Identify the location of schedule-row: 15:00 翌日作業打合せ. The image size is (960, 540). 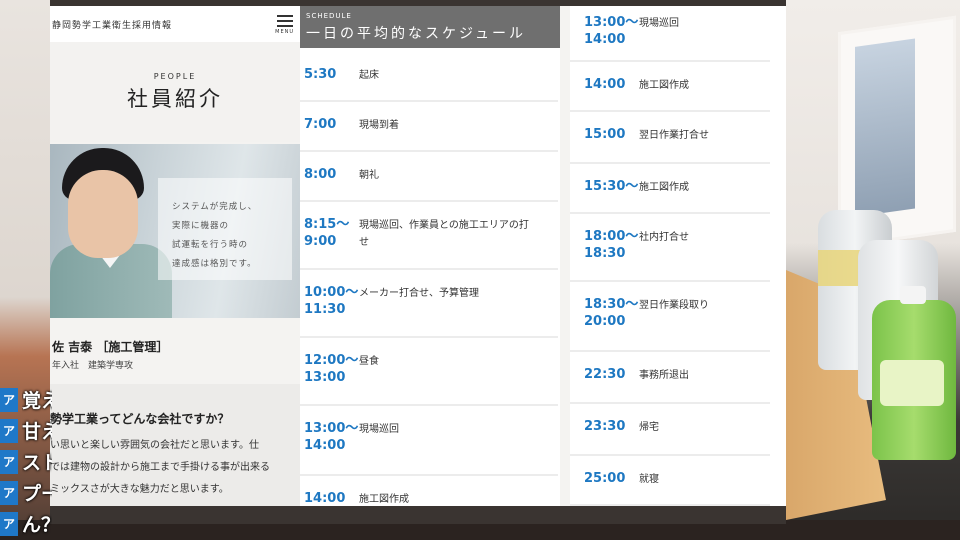
(670, 138).